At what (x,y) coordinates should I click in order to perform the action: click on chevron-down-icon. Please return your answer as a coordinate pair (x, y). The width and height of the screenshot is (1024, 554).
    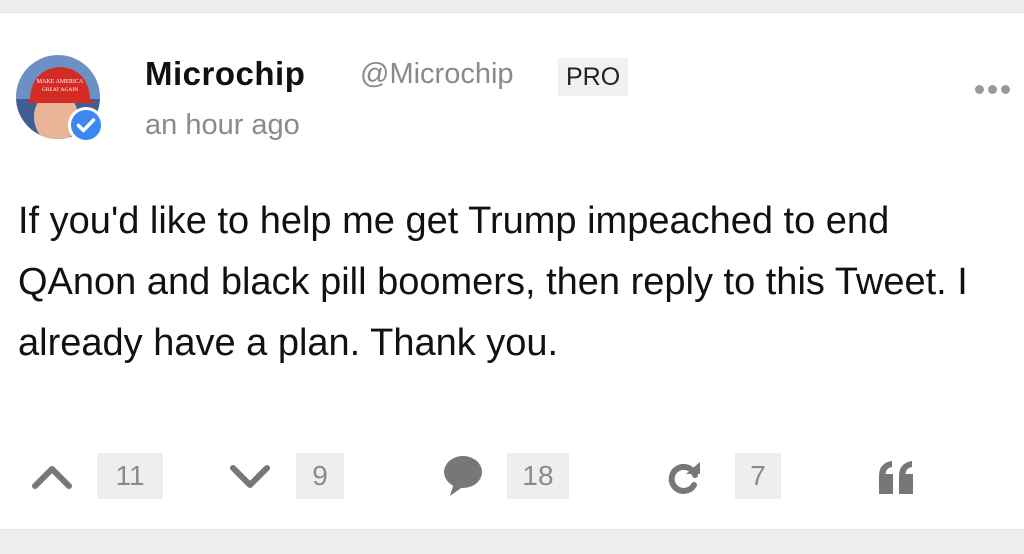
    Looking at the image, I should click on (250, 476).